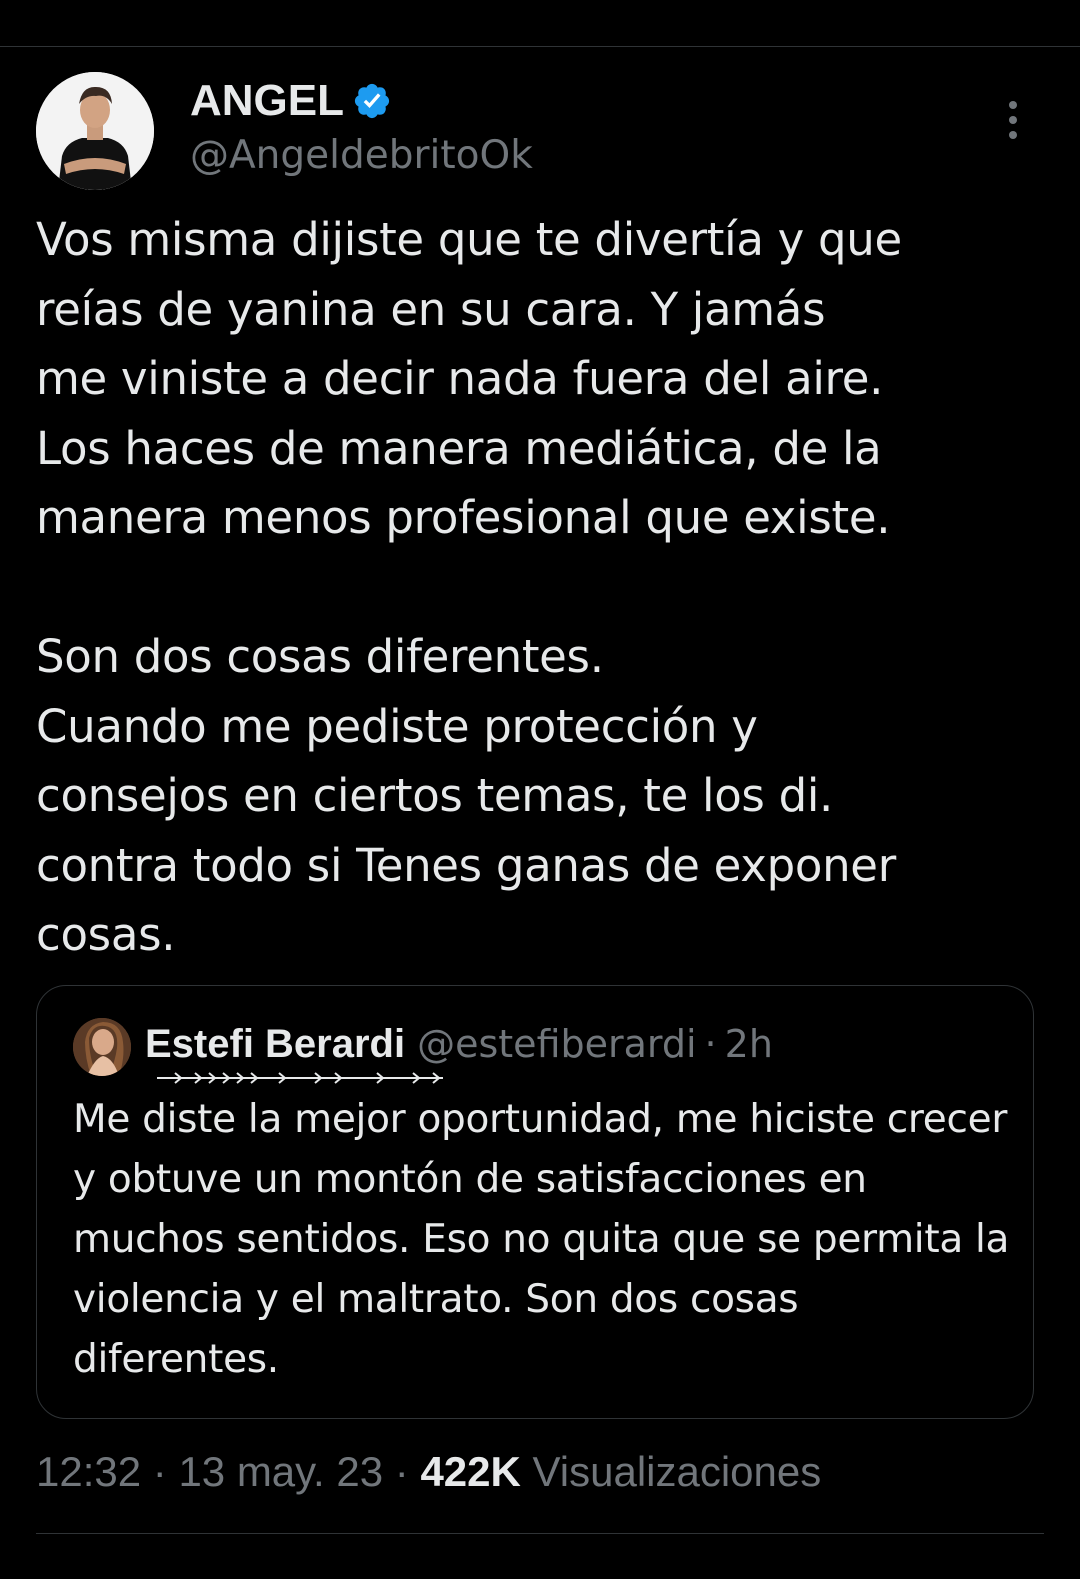 Image resolution: width=1080 pixels, height=1579 pixels. What do you see at coordinates (749, 1044) in the screenshot?
I see `quoted-tweet-time: 2h` at bounding box center [749, 1044].